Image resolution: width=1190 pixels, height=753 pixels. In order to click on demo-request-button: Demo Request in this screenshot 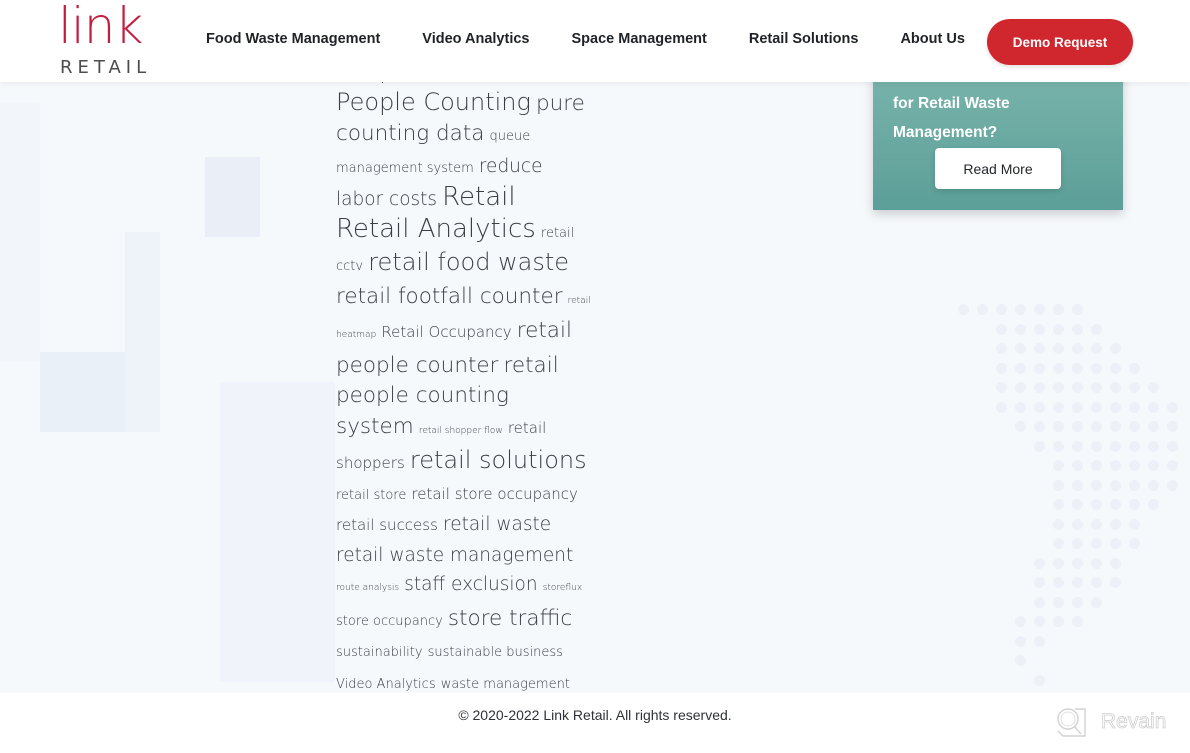, I will do `click(1060, 42)`.